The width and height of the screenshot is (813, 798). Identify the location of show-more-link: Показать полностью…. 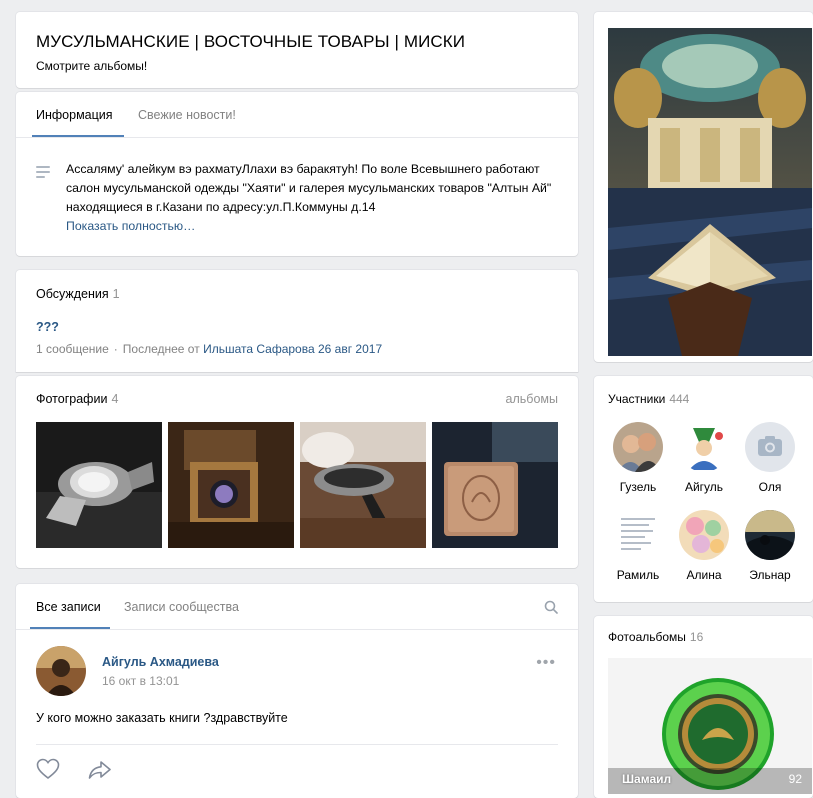
(130, 226).